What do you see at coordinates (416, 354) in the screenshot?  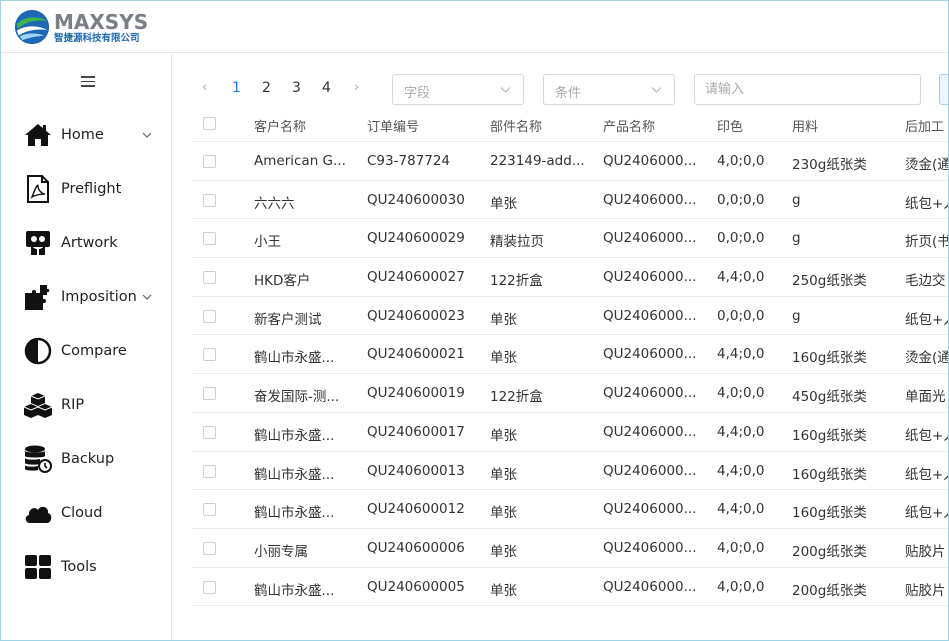 I see `cell-order-no: QU240600021` at bounding box center [416, 354].